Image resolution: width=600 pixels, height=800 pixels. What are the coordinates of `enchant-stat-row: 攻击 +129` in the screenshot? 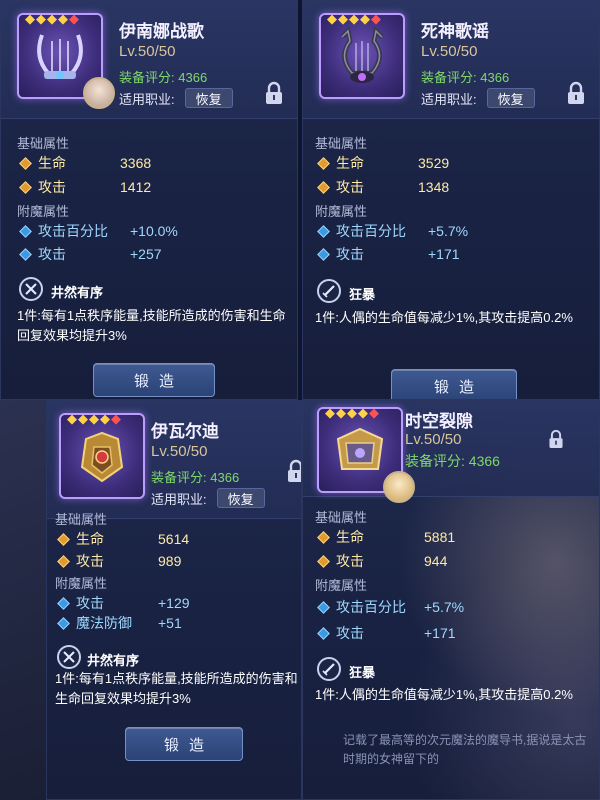 It's located at (122, 603).